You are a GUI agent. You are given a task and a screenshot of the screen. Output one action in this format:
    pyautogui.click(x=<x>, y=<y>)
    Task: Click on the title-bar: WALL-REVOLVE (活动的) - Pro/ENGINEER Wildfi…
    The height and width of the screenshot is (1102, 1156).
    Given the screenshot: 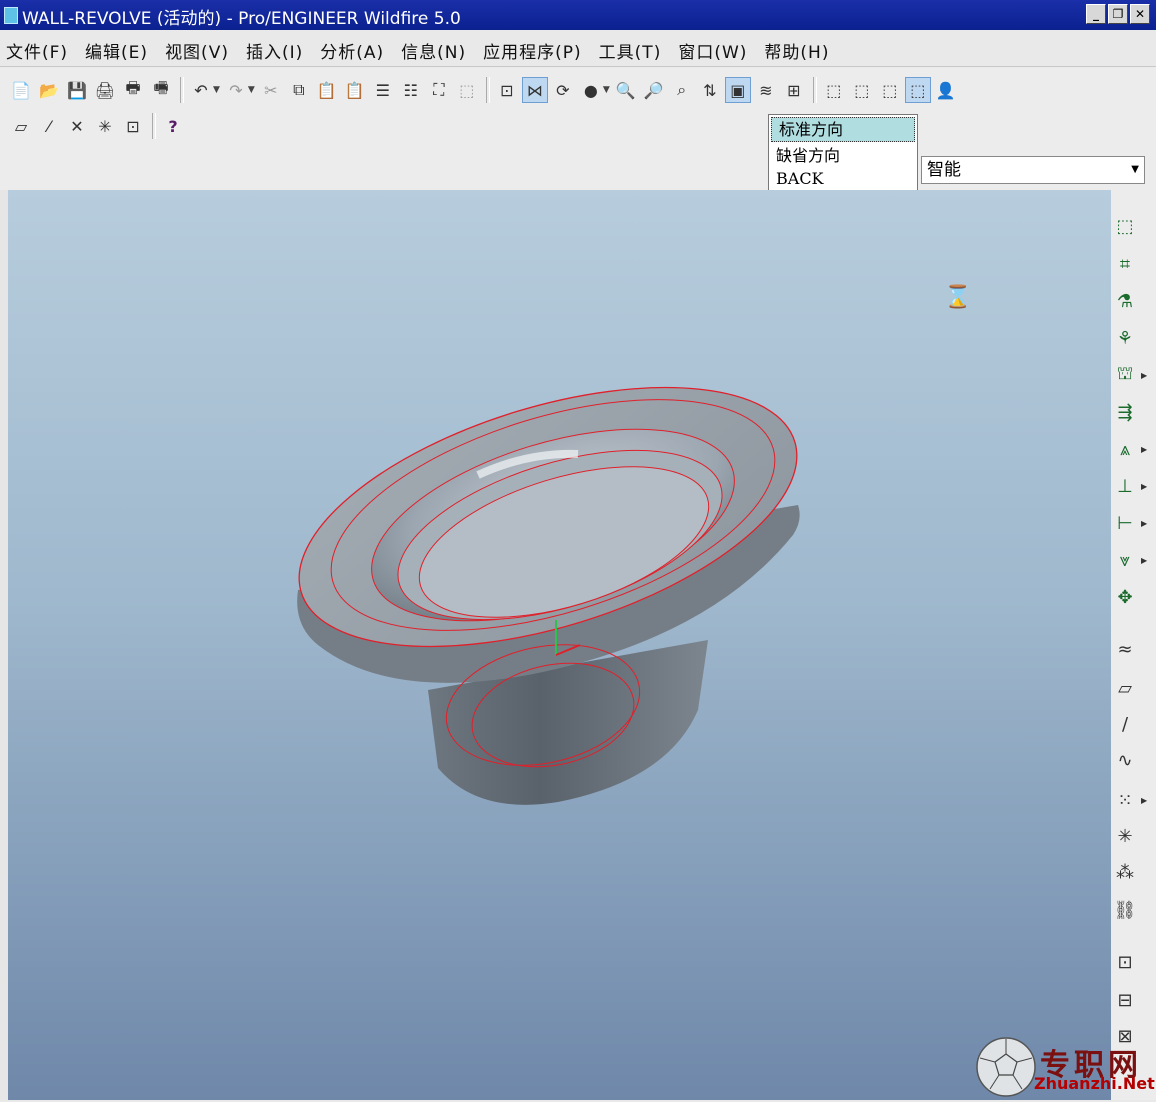 What is the action you would take?
    pyautogui.click(x=578, y=15)
    